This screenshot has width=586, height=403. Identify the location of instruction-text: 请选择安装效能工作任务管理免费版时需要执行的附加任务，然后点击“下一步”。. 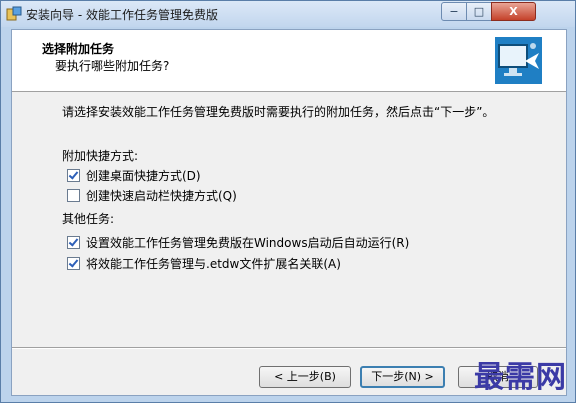
(278, 112).